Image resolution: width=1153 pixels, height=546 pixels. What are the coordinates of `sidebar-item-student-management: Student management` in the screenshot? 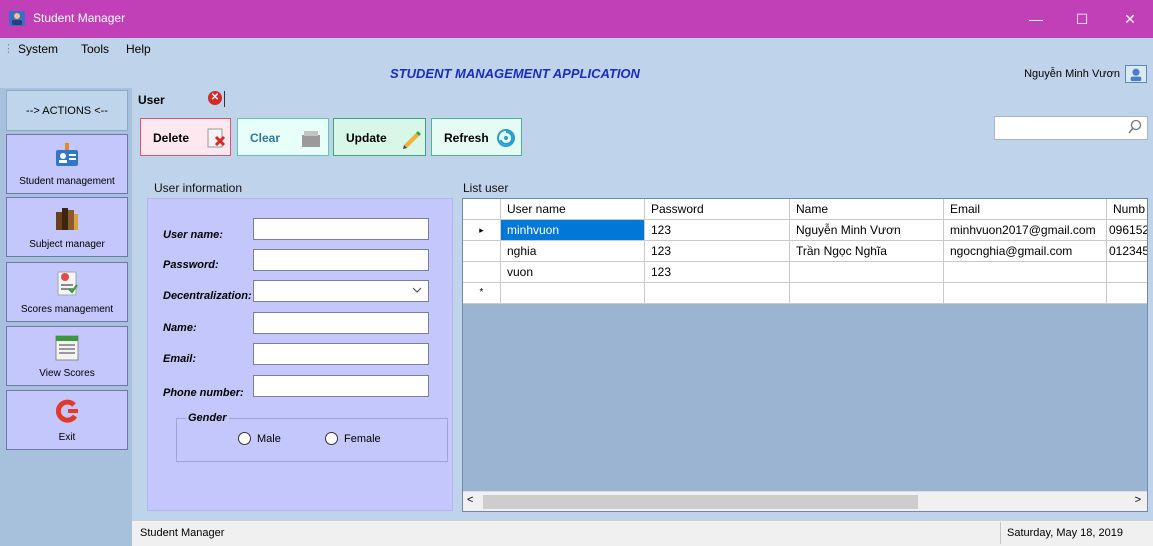 It's located at (67, 164).